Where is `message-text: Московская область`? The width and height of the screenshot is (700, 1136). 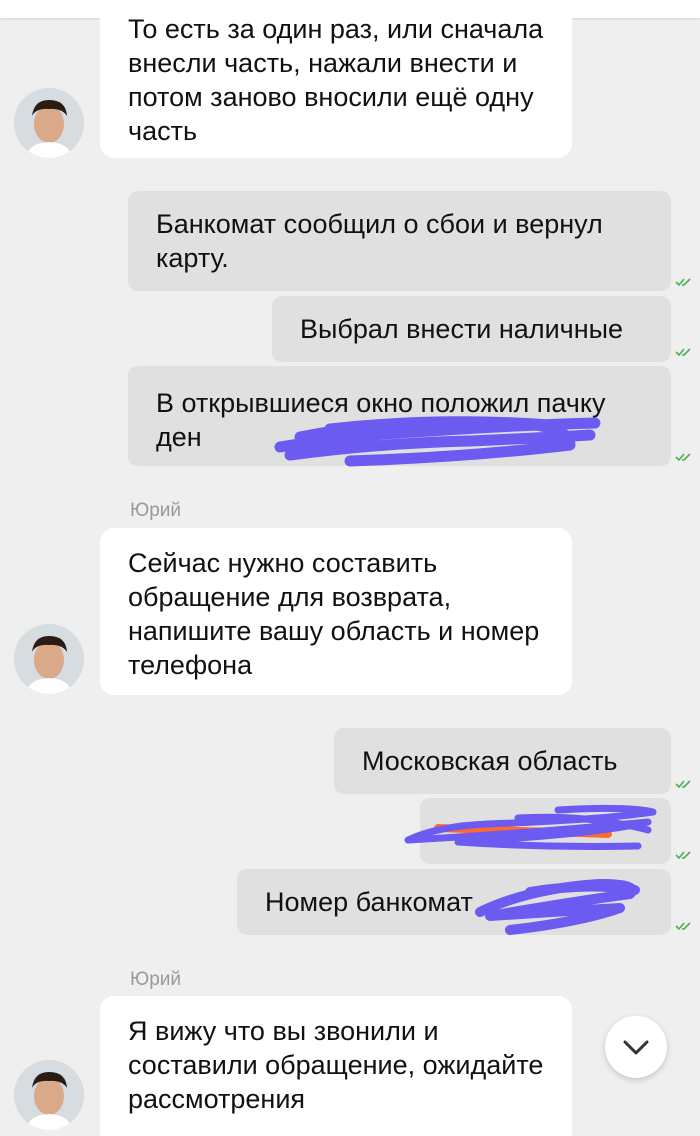 message-text: Московская область is located at coordinates (490, 761).